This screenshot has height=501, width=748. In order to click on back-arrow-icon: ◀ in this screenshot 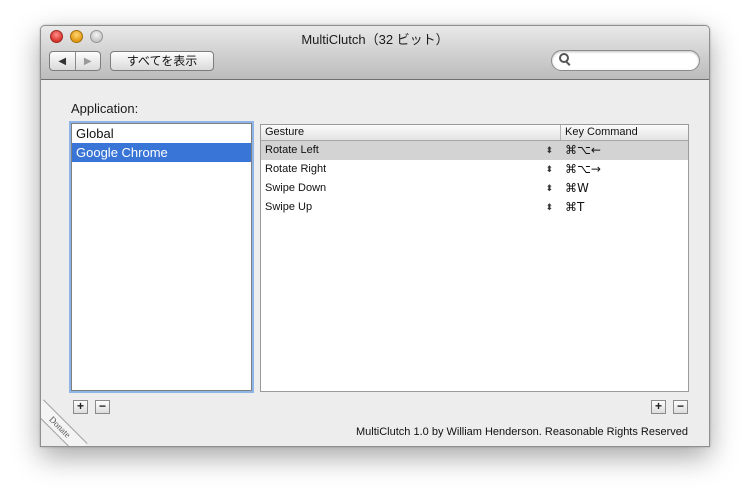, I will do `click(62, 61)`.